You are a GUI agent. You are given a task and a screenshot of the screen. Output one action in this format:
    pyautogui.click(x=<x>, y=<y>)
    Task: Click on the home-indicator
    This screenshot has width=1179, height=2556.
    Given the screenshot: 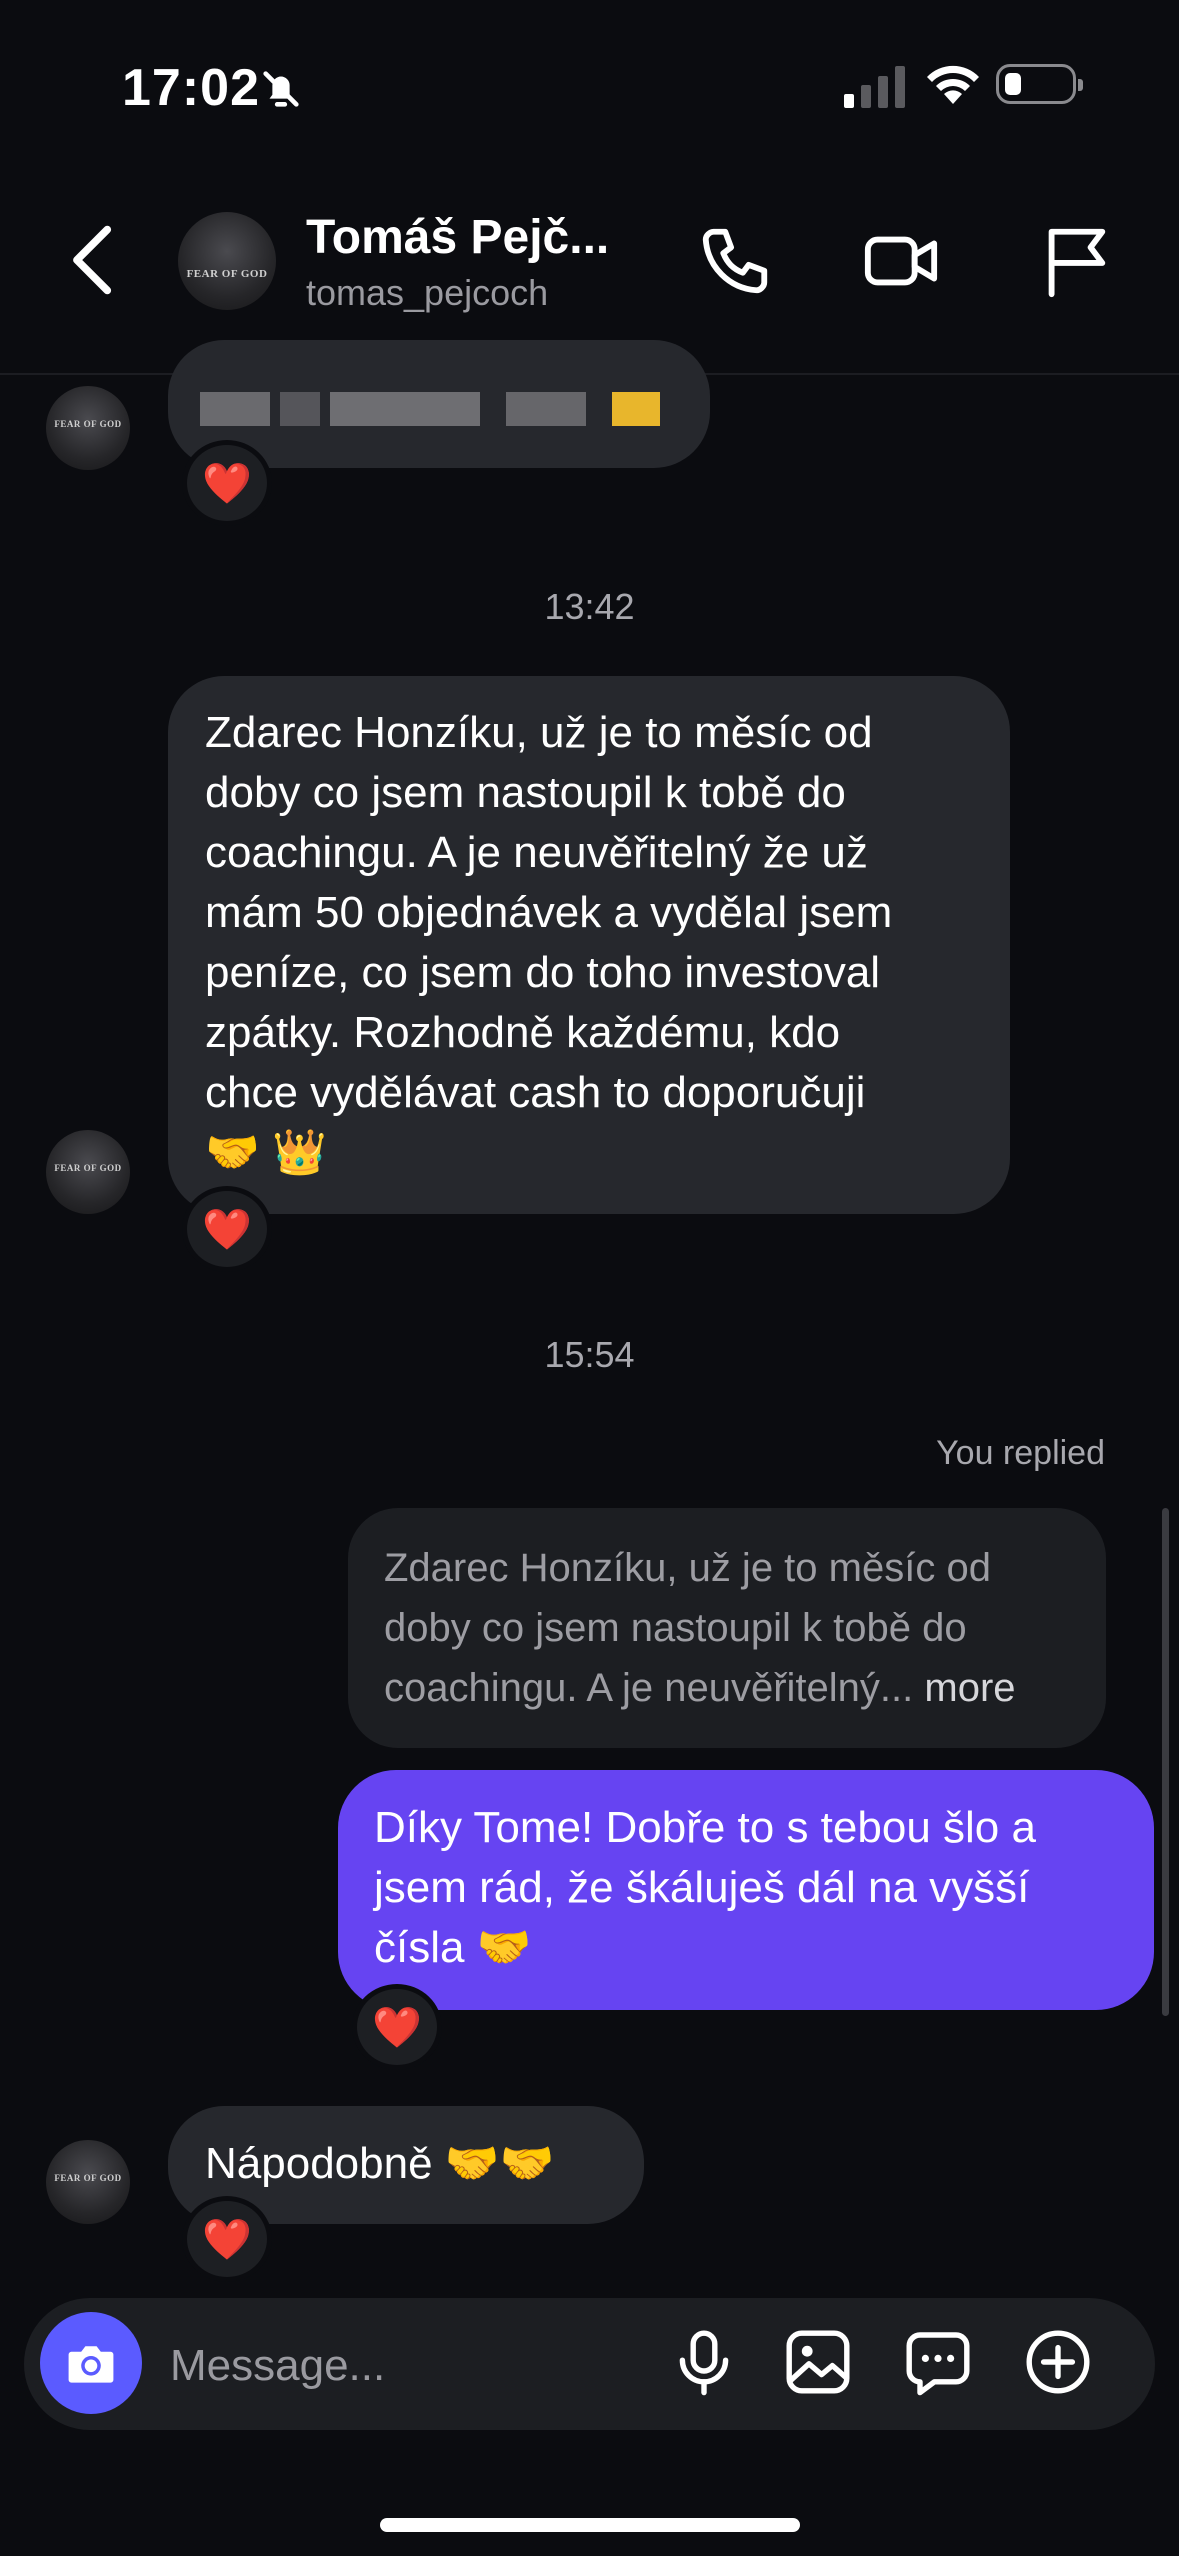 What is the action you would take?
    pyautogui.click(x=590, y=2525)
    